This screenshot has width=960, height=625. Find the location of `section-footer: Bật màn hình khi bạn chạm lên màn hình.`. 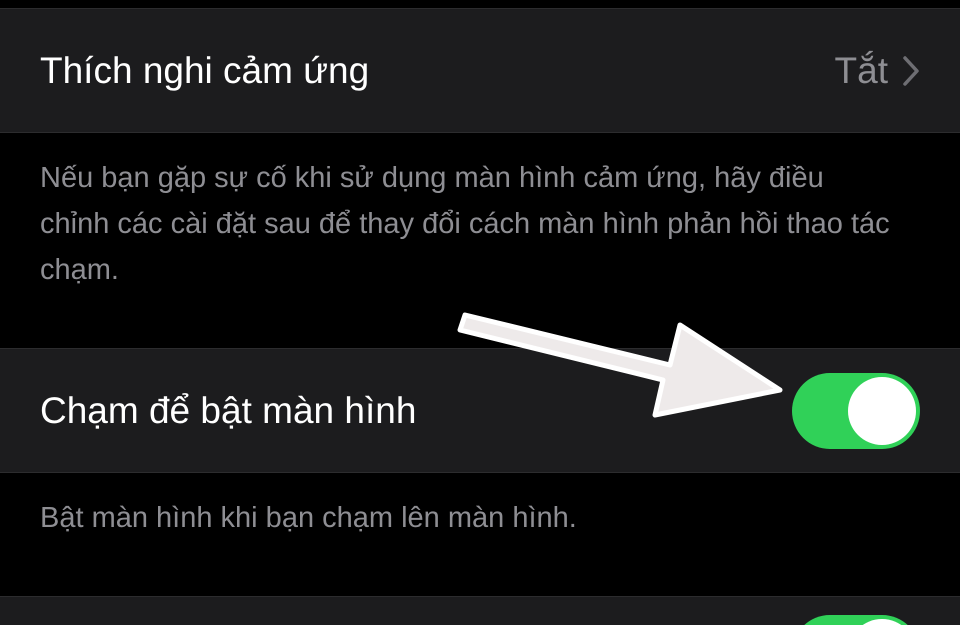

section-footer: Bật màn hình khi bạn chạm lên màn hình. is located at coordinates (465, 518).